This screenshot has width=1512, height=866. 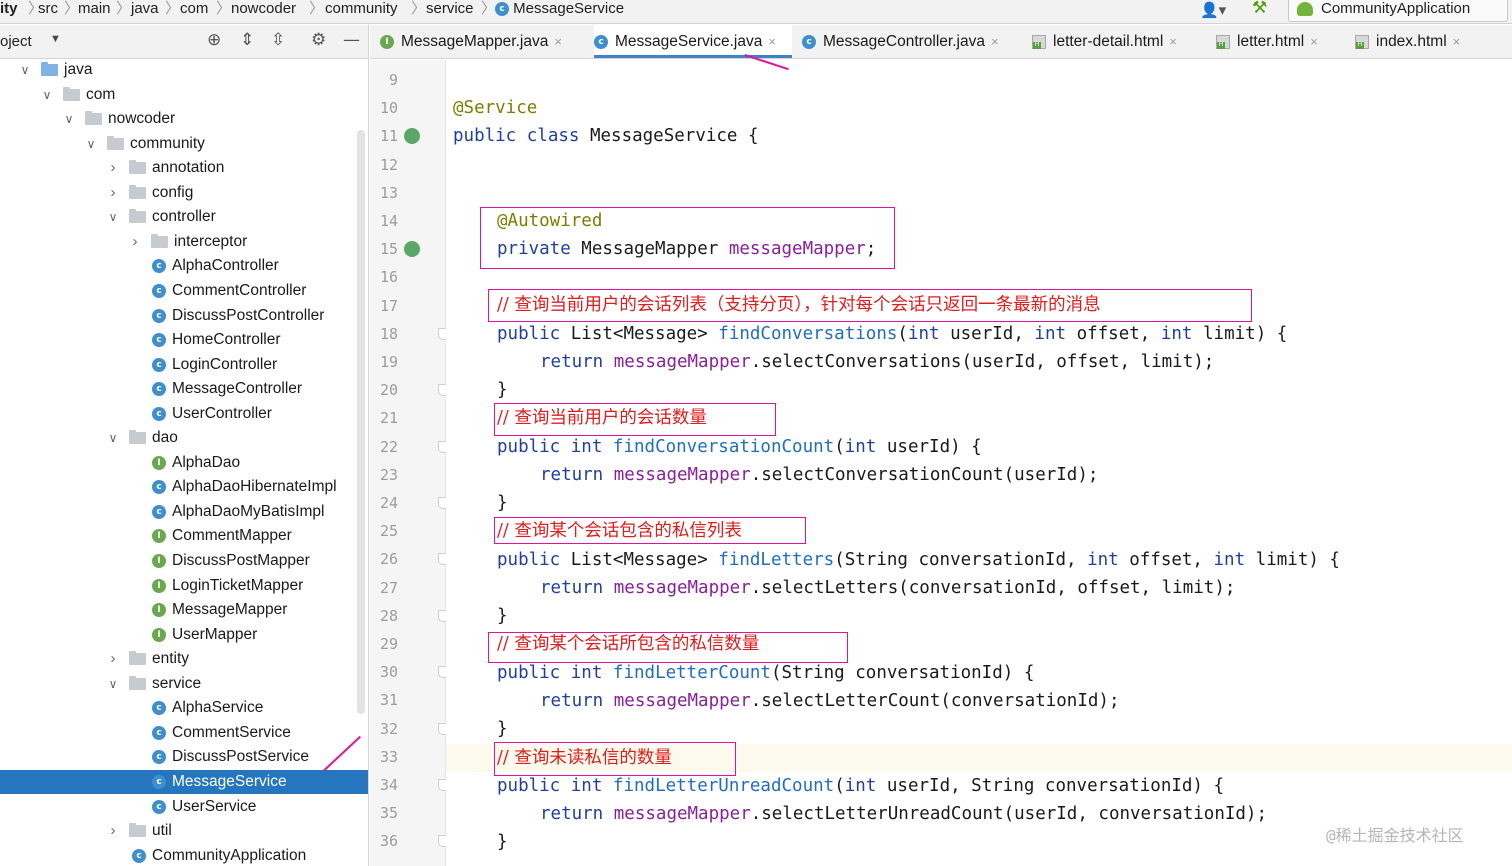 I want to click on tree-item-discusspostmapper: I DiscussPostMapper, so click(x=177, y=561).